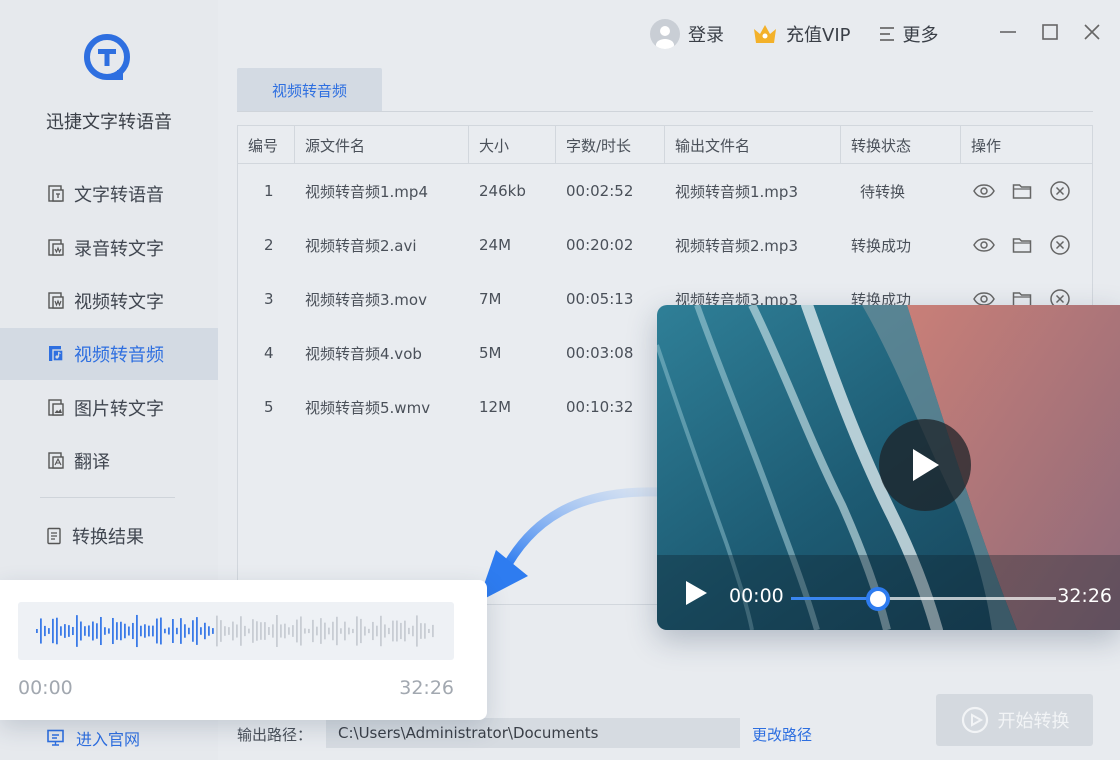 The height and width of the screenshot is (760, 1120). What do you see at coordinates (782, 734) in the screenshot?
I see `change-path-link: 更改路径` at bounding box center [782, 734].